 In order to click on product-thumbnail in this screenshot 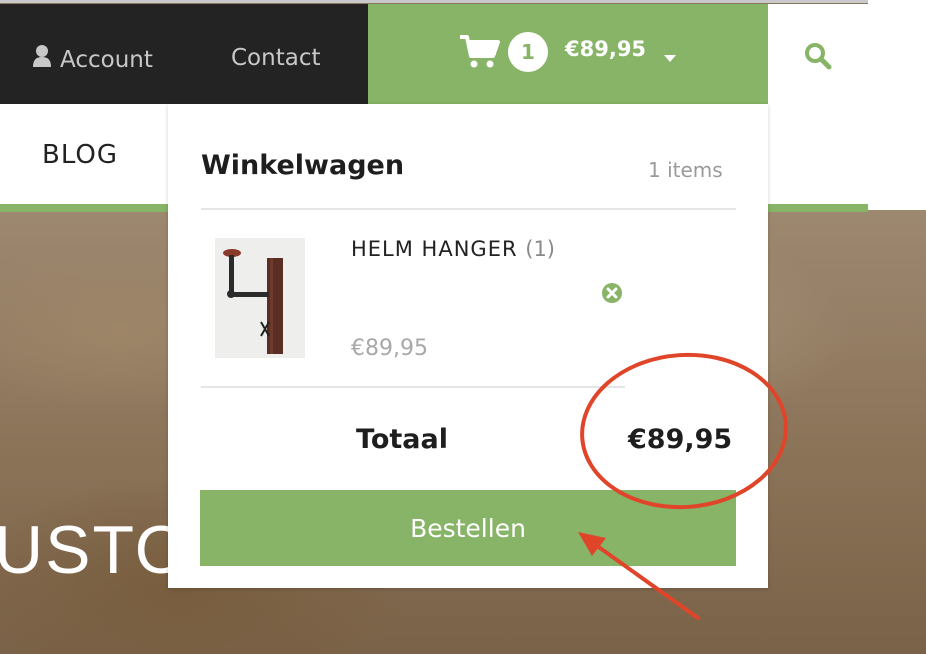, I will do `click(260, 298)`.